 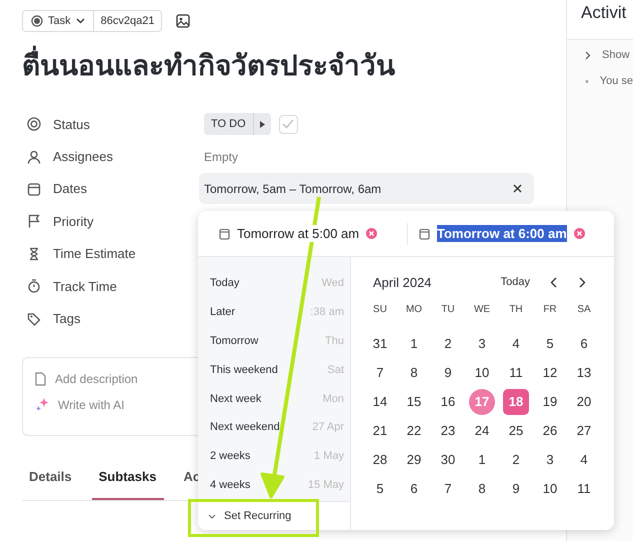 I want to click on quick-date-option: 4 weeks 15 May, so click(x=274, y=485).